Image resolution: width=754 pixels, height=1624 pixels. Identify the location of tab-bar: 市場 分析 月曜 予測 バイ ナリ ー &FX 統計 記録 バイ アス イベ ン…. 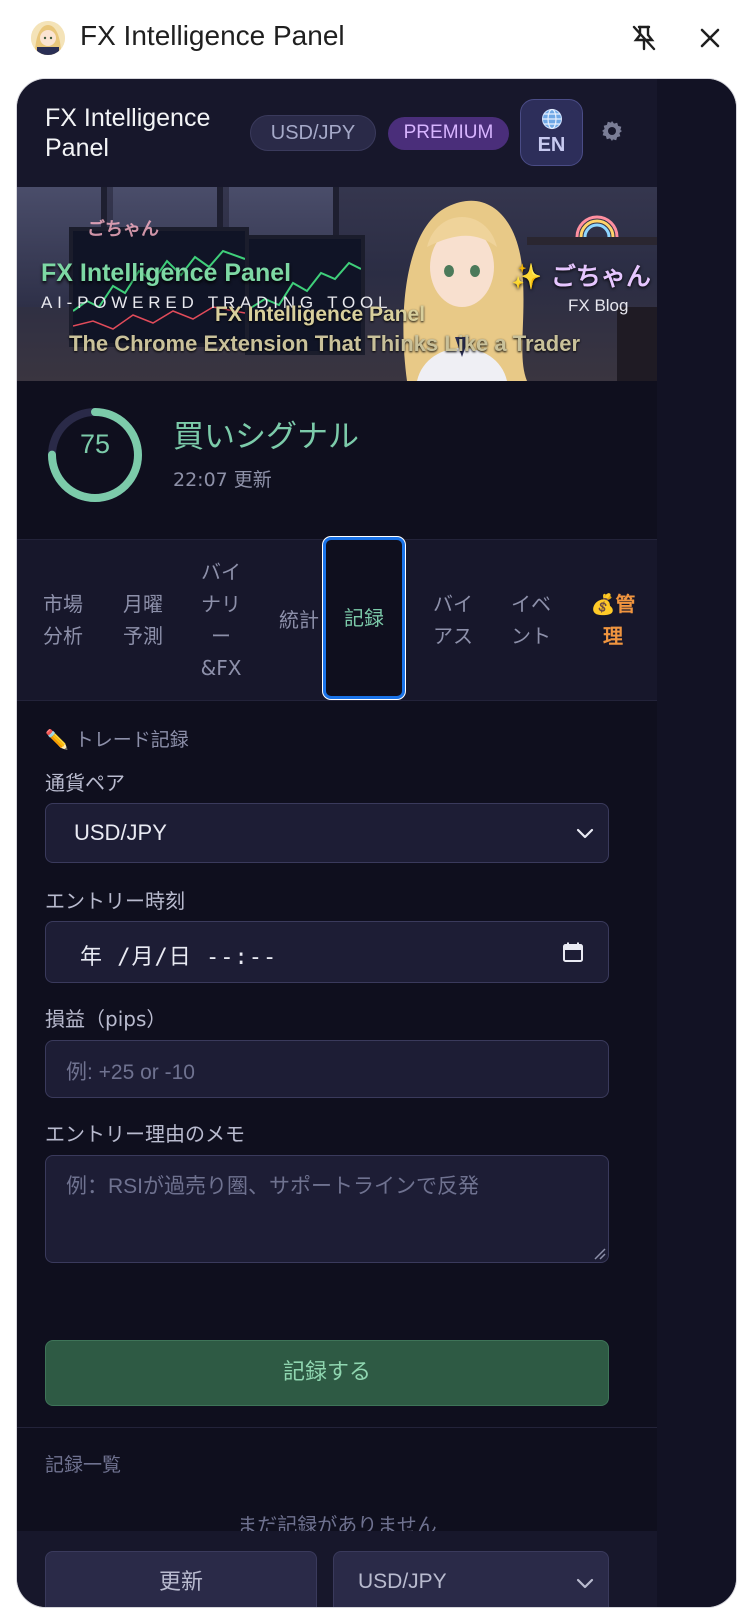
(337, 619).